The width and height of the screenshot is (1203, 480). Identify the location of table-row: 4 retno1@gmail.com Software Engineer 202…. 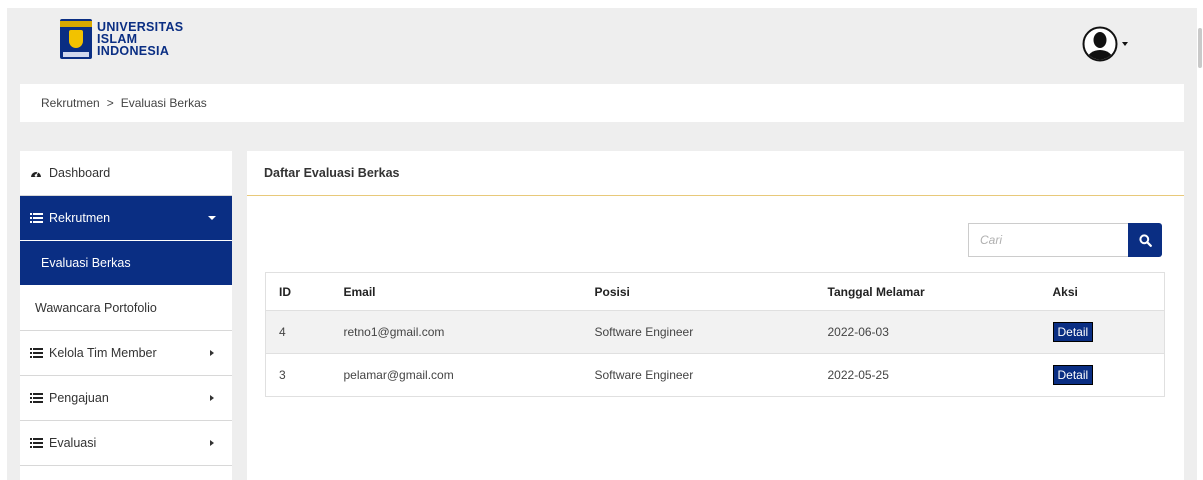
(715, 332).